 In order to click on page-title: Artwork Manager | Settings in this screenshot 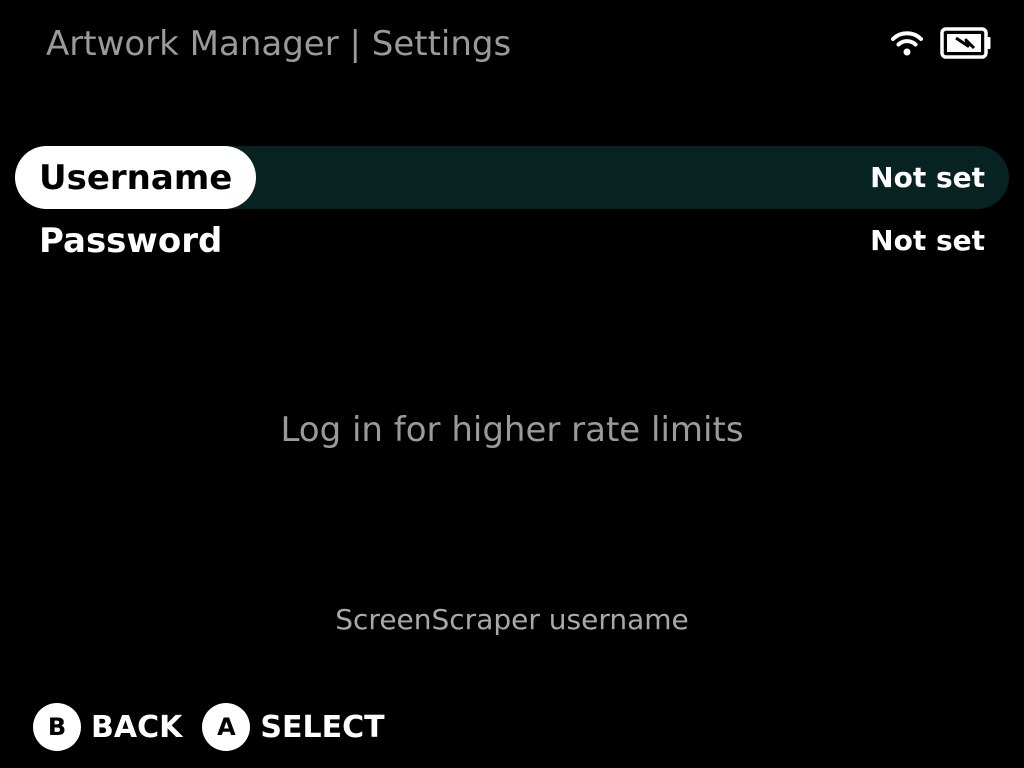, I will do `click(279, 44)`.